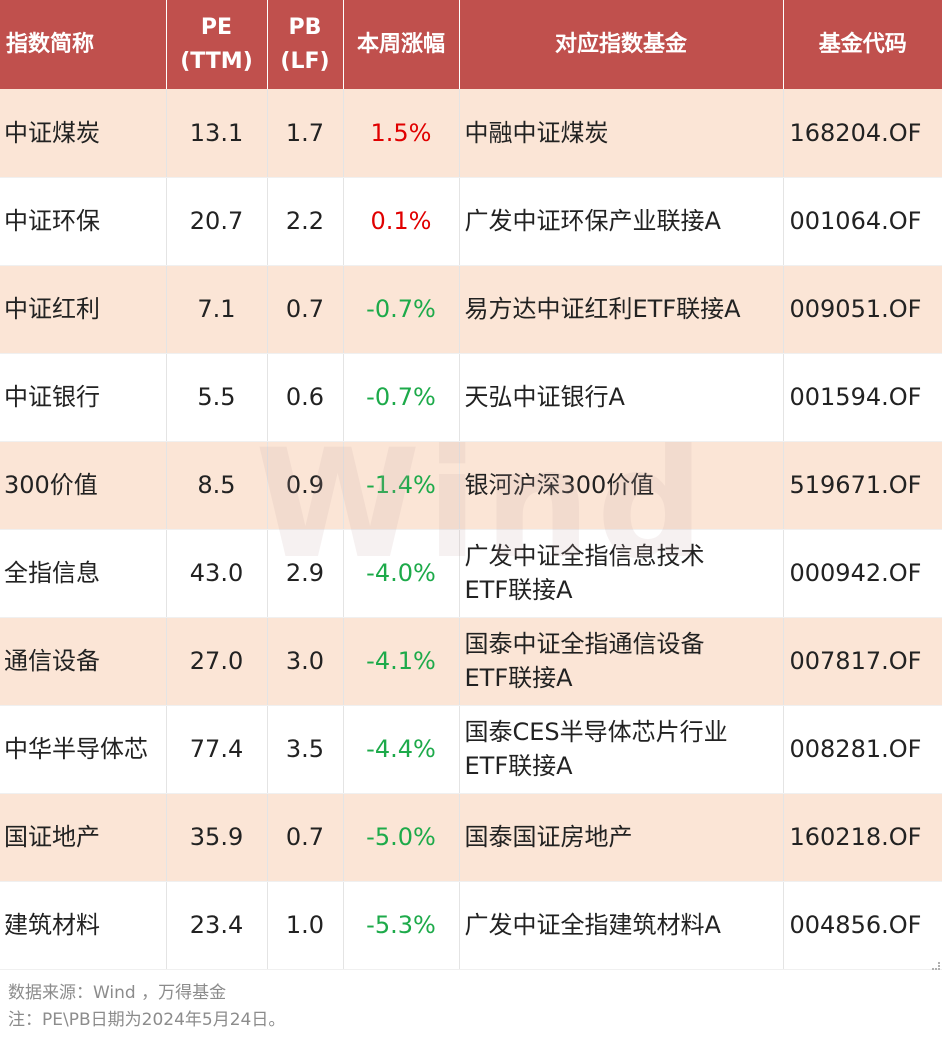 This screenshot has width=942, height=1041. What do you see at coordinates (305, 573) in the screenshot?
I see `cell-pb: 2.9` at bounding box center [305, 573].